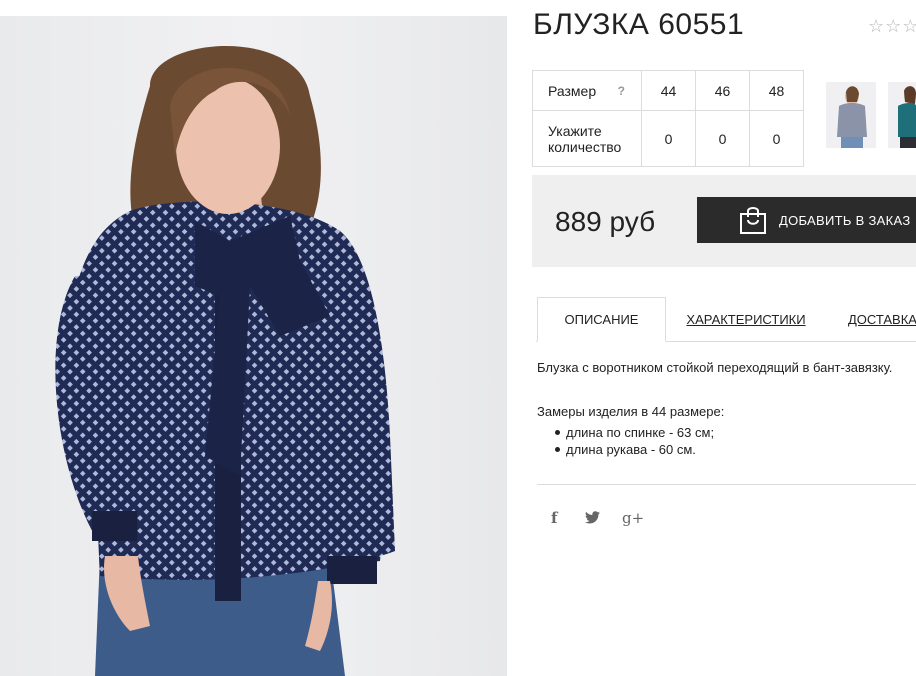 This screenshot has width=916, height=676. Describe the element at coordinates (726, 484) in the screenshot. I see `section-divider` at that location.